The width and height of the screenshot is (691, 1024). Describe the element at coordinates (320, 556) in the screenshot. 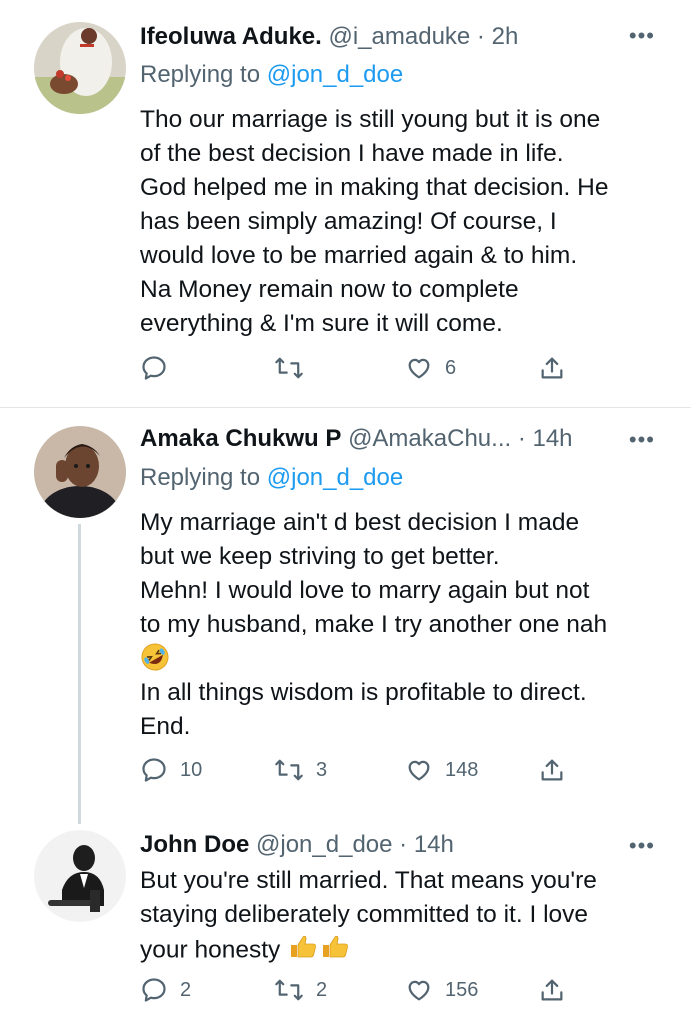

I see `text-line: but we keep striving to get better.` at that location.